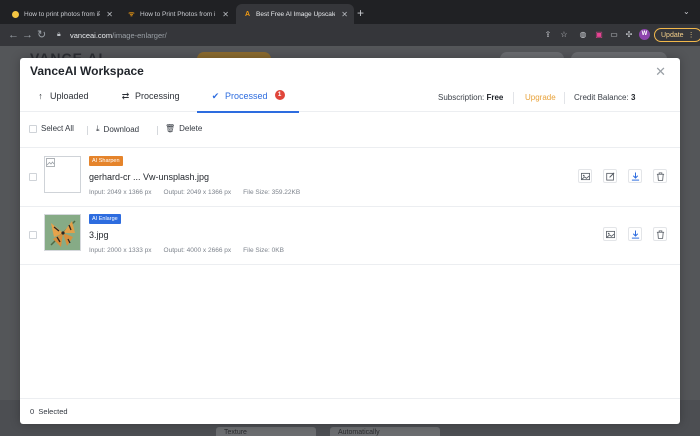 The width and height of the screenshot is (700, 436). What do you see at coordinates (548, 35) in the screenshot?
I see `share-icon: ⇪` at bounding box center [548, 35].